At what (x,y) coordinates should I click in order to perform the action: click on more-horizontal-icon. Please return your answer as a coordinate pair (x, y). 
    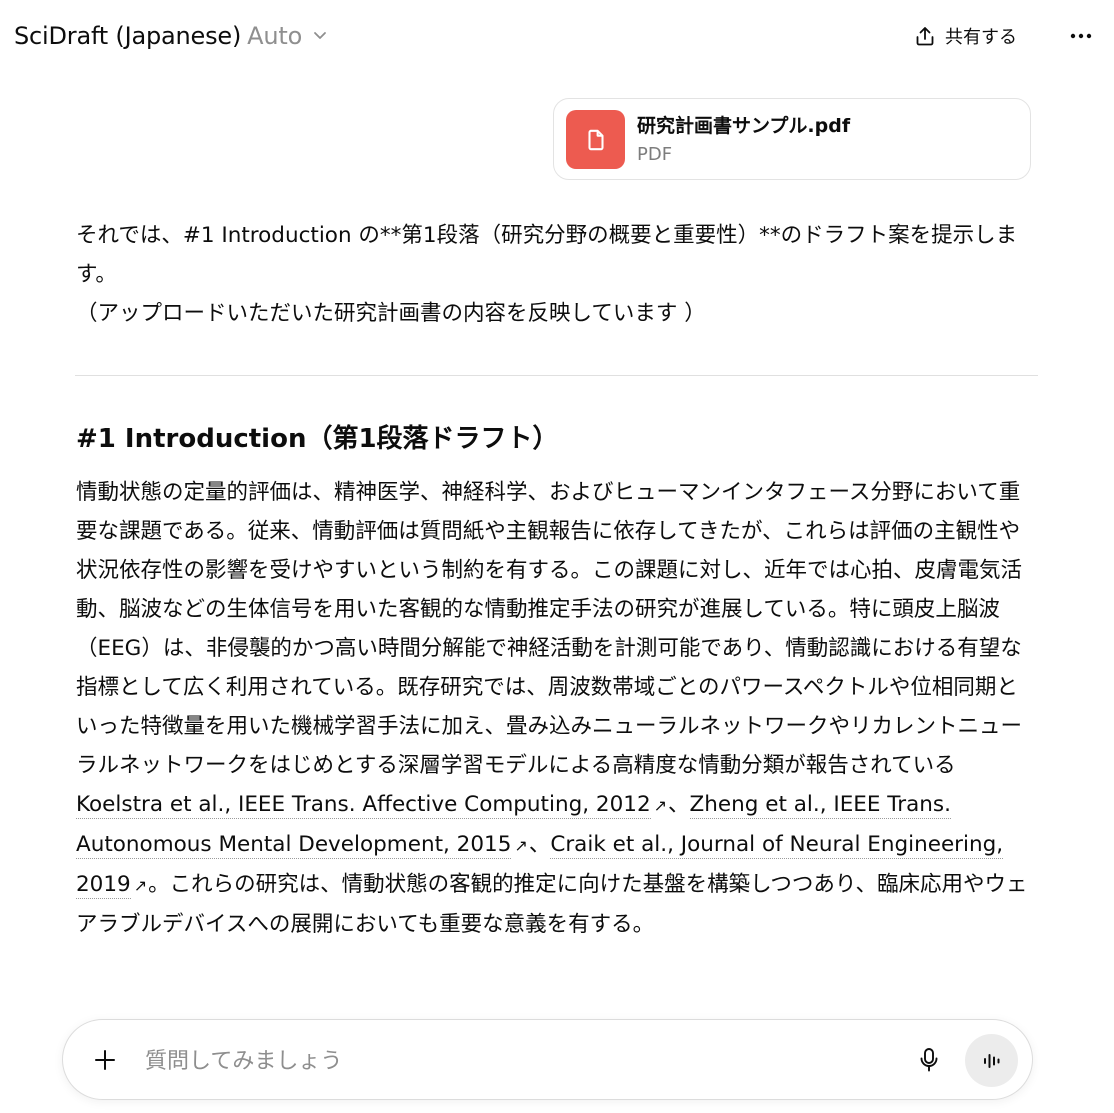
    Looking at the image, I should click on (1081, 36).